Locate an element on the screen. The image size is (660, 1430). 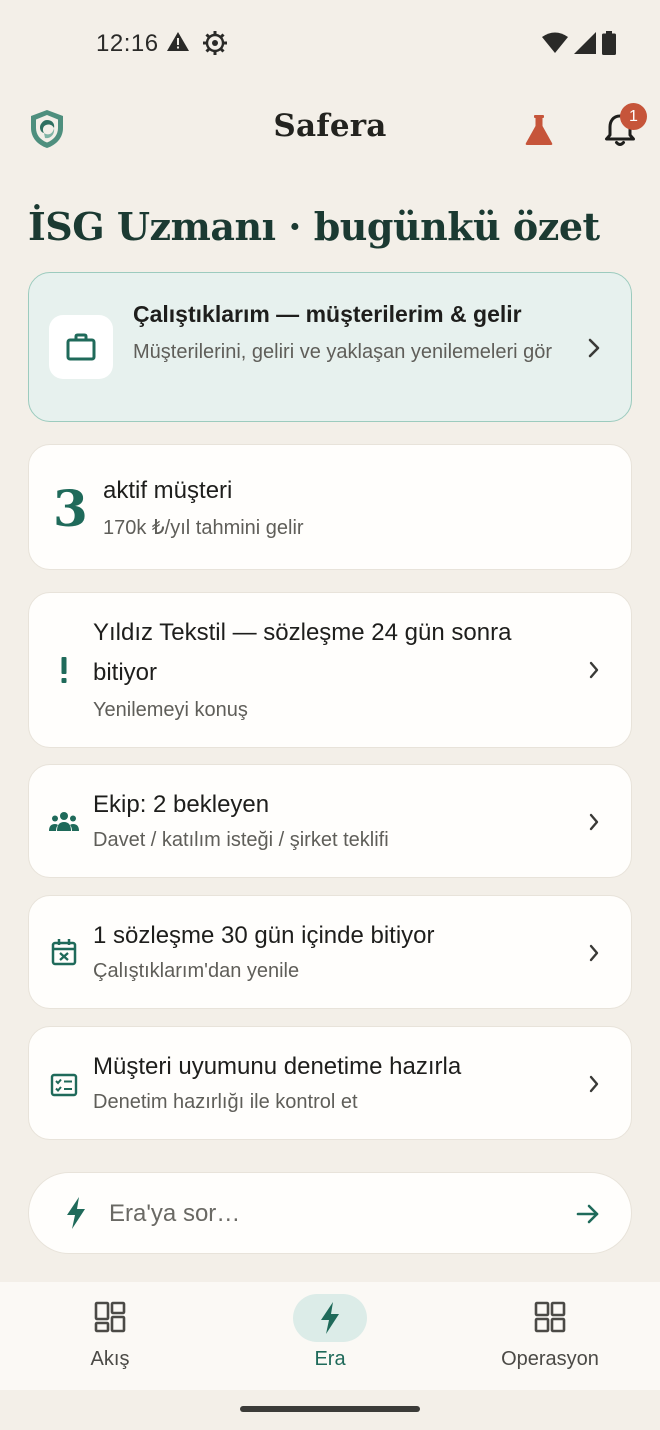
wifi-icon is located at coordinates (555, 42).